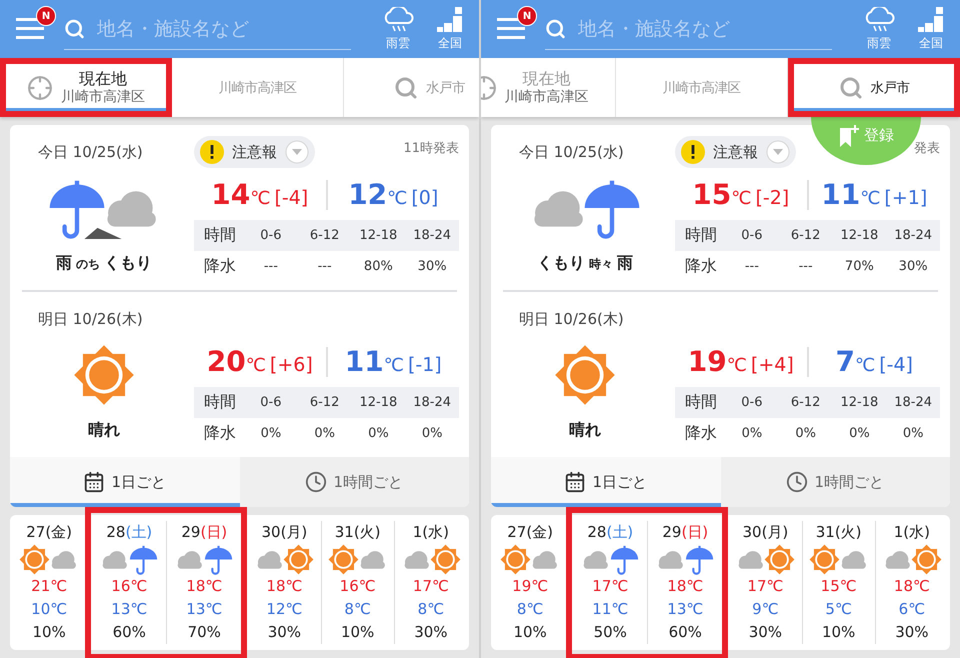  I want to click on low-temperature: 7℃ [-4], so click(874, 361).